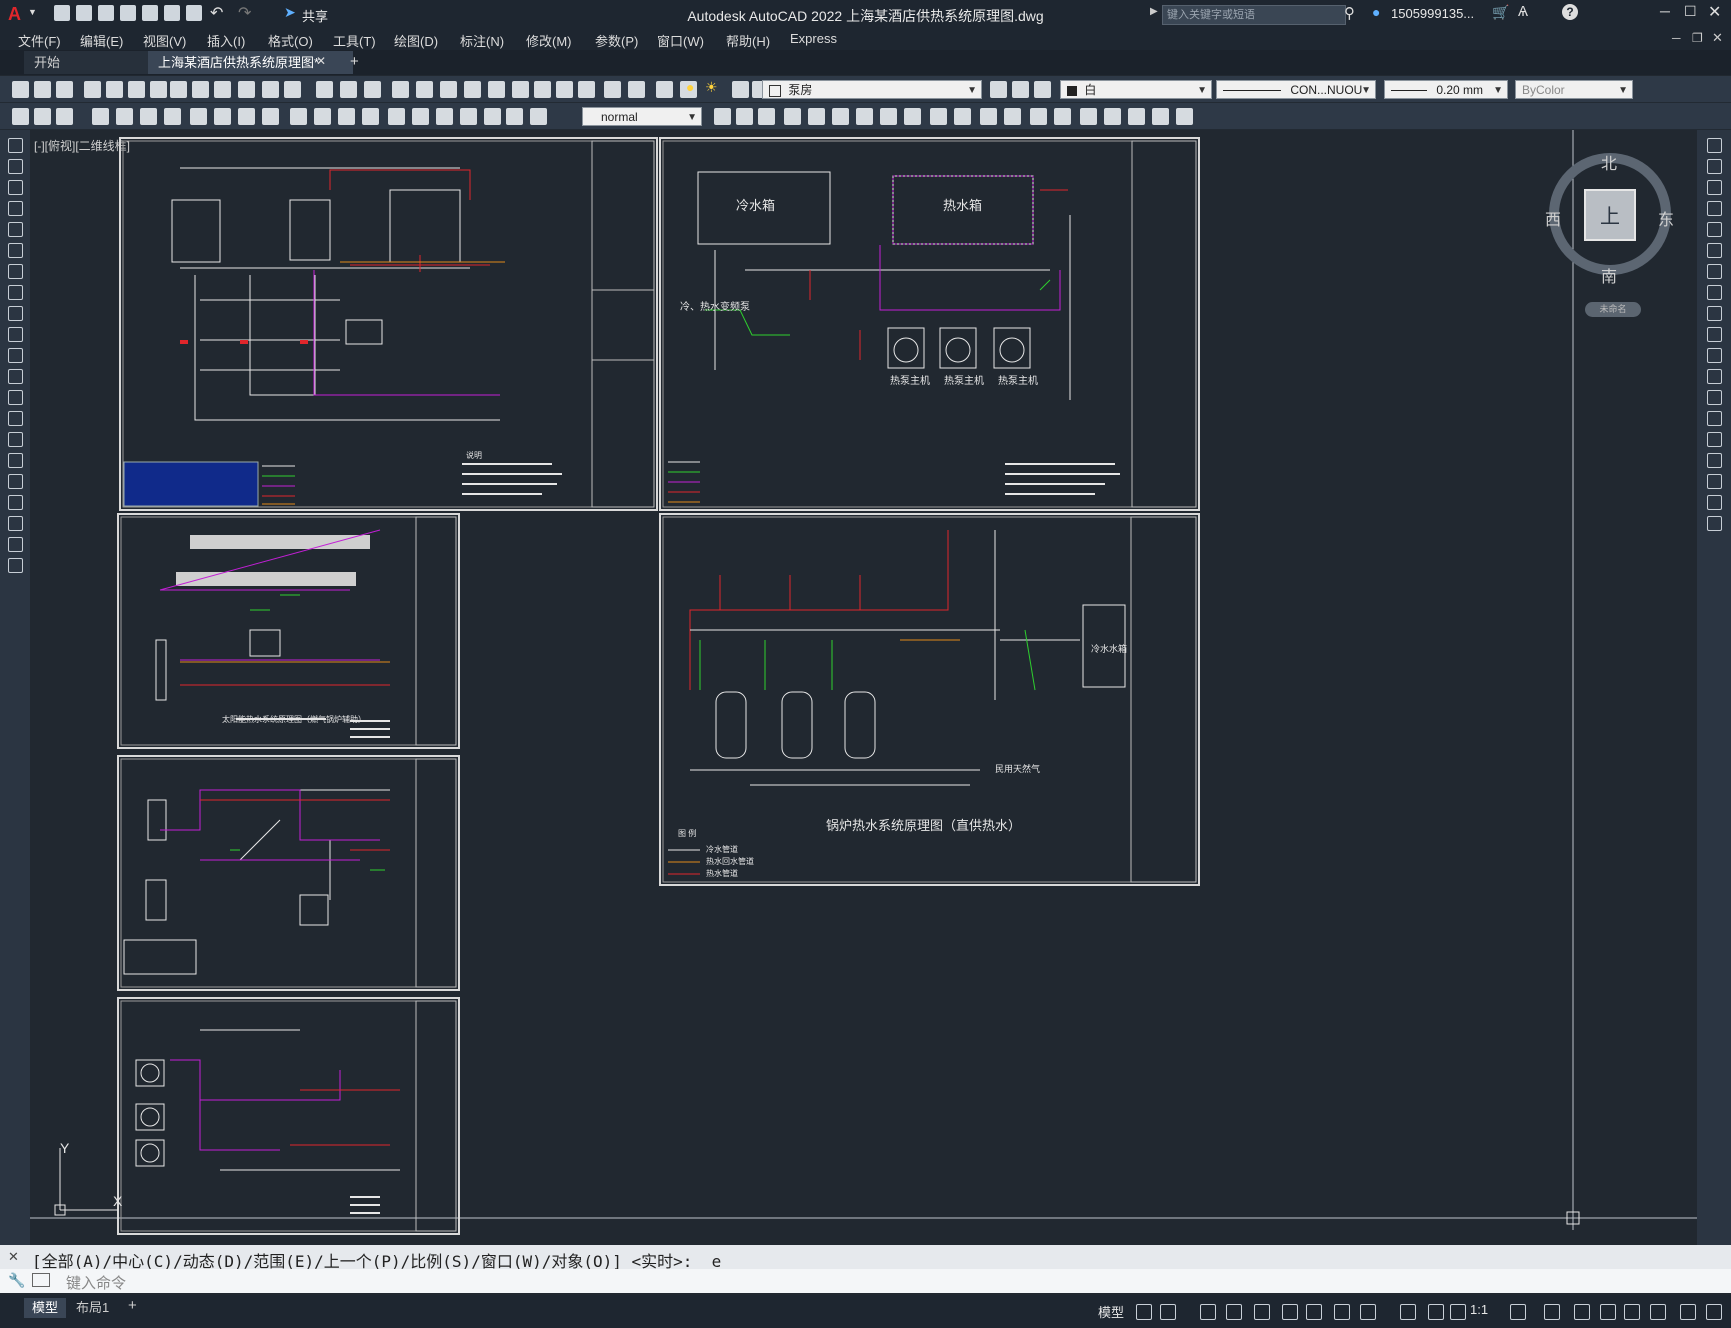 The height and width of the screenshot is (1328, 1731). Describe the element at coordinates (1690, 11) in the screenshot. I see `maximize-icon: ☐` at that location.